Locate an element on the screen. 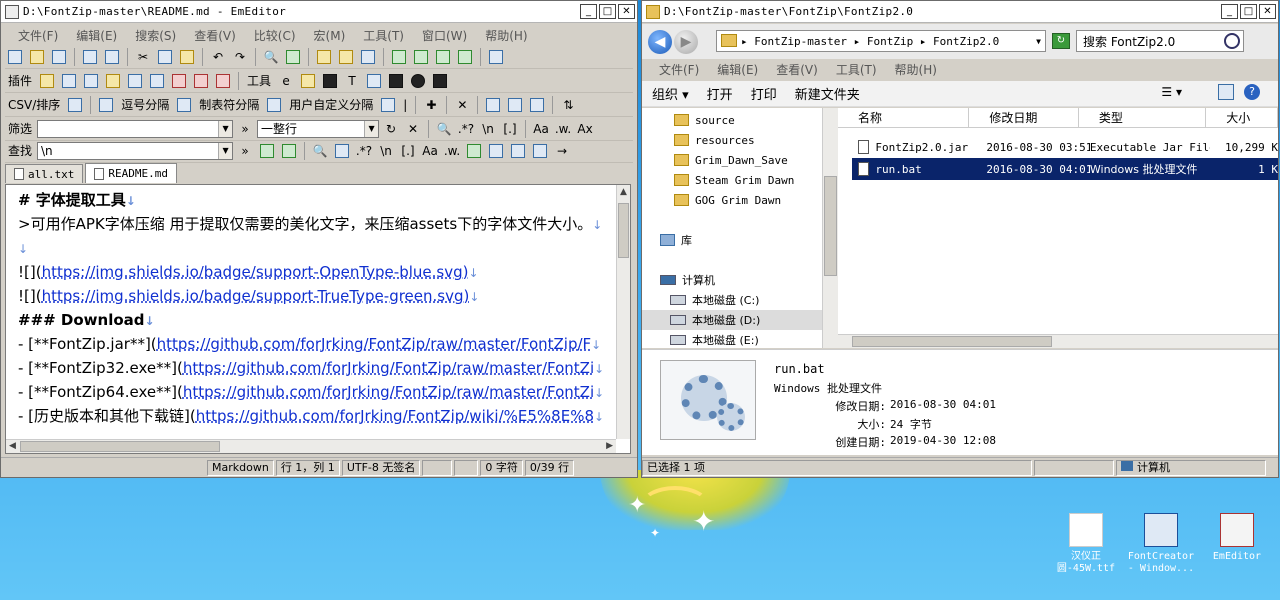 This screenshot has height=600, width=1280. column-select-icon is located at coordinates (515, 105).